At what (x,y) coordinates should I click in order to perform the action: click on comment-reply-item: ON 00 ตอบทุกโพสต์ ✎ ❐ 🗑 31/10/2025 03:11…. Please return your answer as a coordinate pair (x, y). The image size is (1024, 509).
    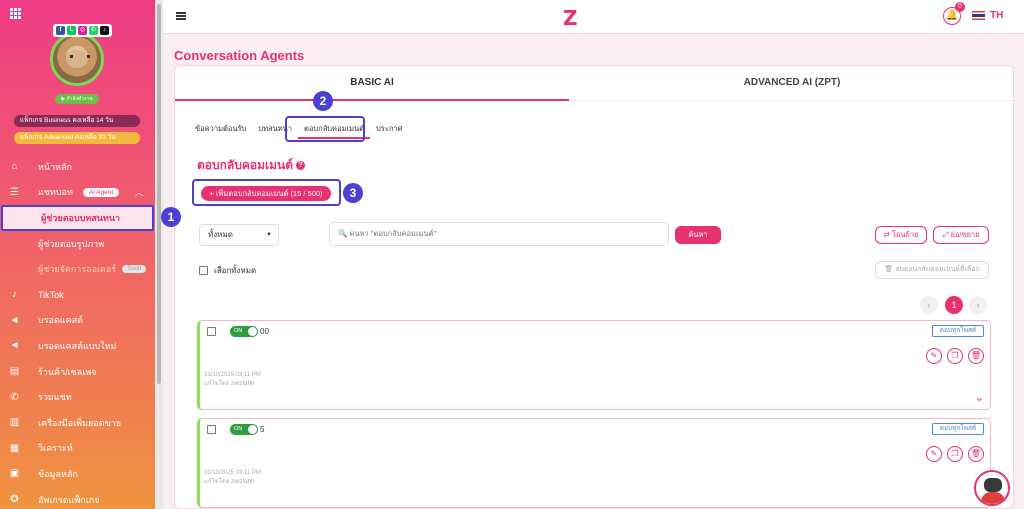
    Looking at the image, I should click on (594, 365).